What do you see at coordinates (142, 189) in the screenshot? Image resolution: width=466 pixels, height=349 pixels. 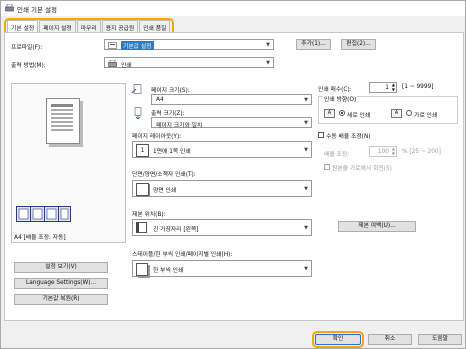 I see `duplex-icon` at bounding box center [142, 189].